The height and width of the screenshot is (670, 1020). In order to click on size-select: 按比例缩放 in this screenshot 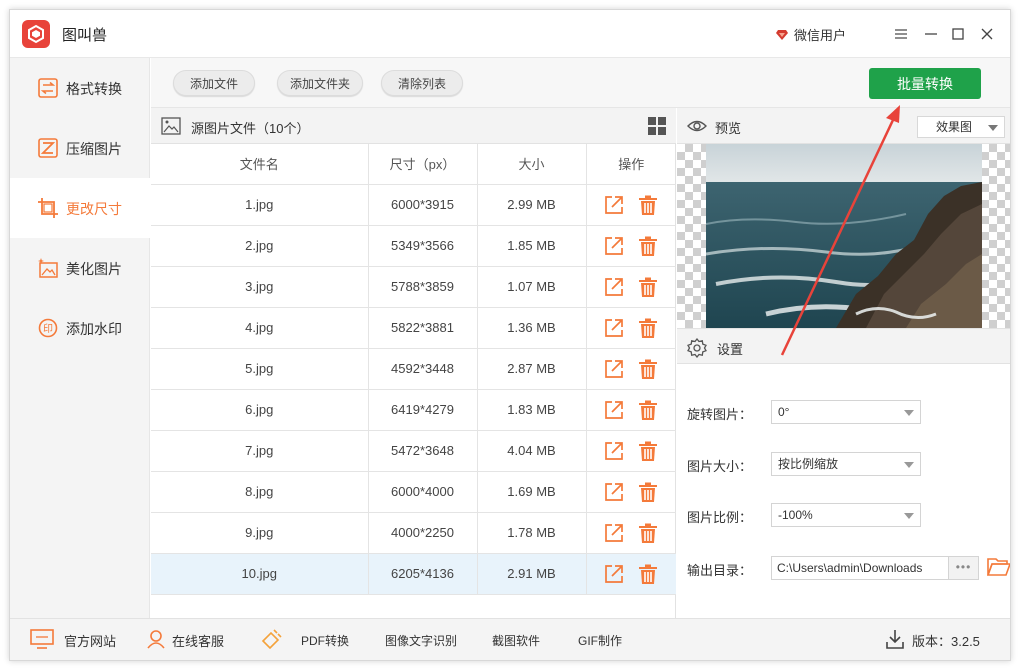, I will do `click(846, 464)`.